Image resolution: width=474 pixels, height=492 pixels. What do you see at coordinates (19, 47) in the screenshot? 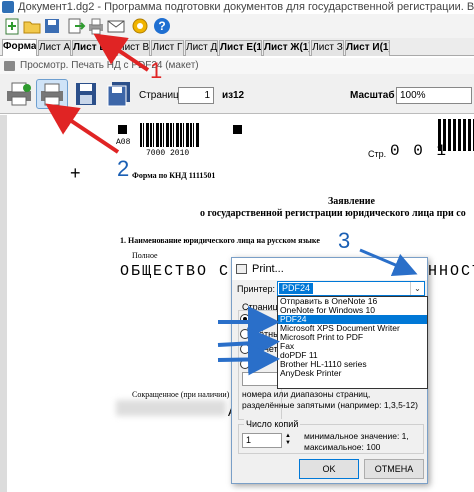
I see `tab-form: Форма` at bounding box center [19, 47].